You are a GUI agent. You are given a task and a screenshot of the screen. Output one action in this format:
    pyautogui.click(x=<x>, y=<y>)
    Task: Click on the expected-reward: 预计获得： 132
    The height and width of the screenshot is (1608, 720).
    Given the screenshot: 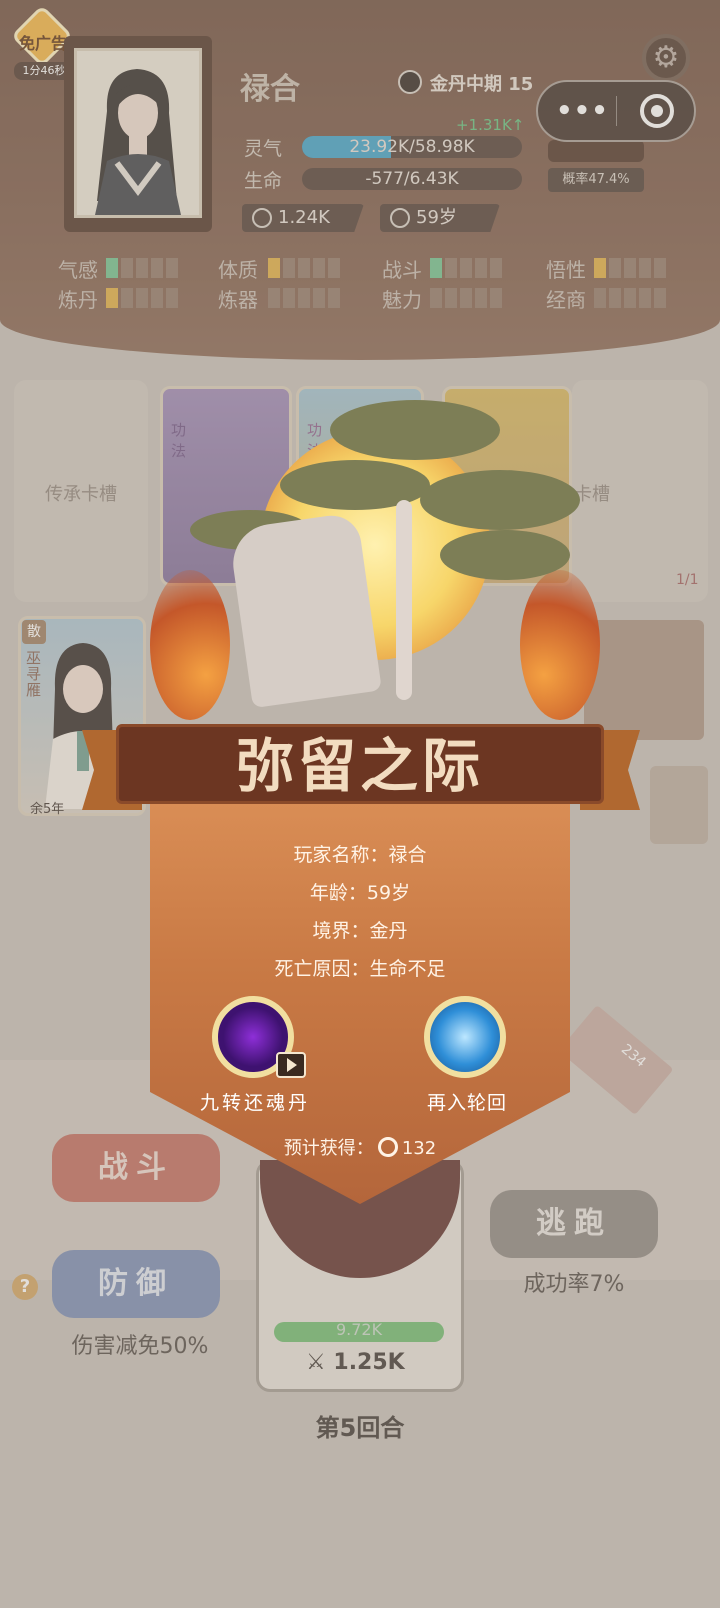 What is the action you would take?
    pyautogui.click(x=360, y=1147)
    